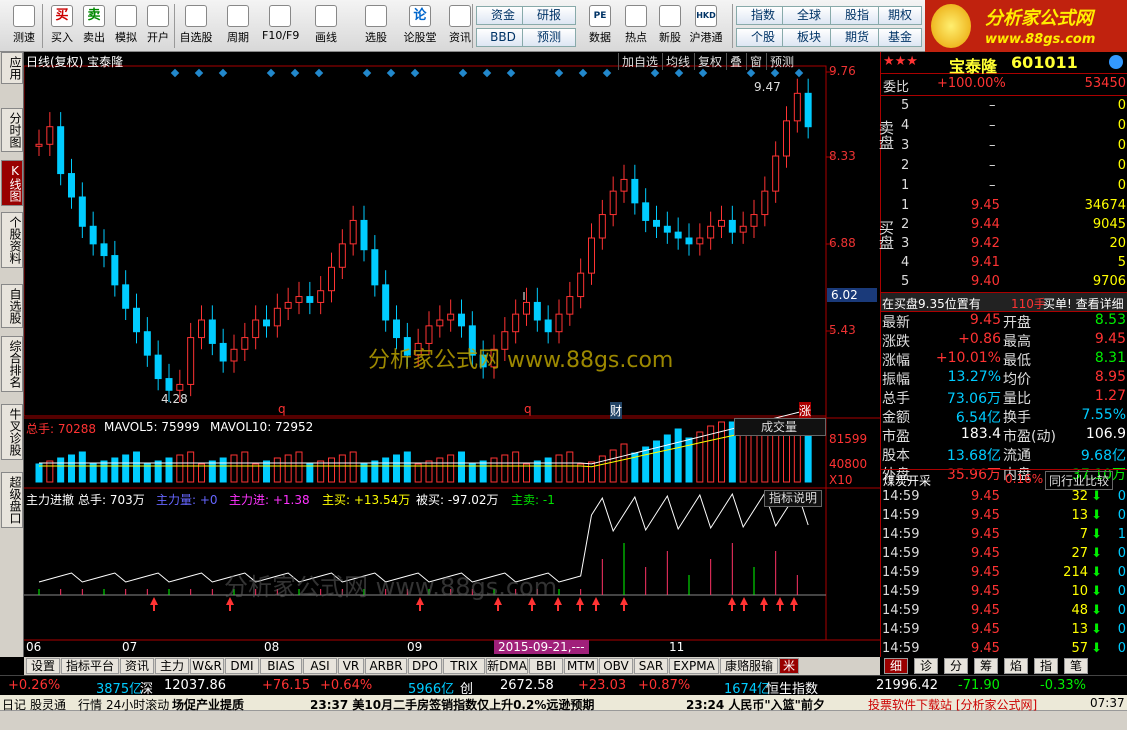 Image resolution: width=1127 pixels, height=730 pixels. I want to click on ask-row: 4 – 0, so click(1004, 128).